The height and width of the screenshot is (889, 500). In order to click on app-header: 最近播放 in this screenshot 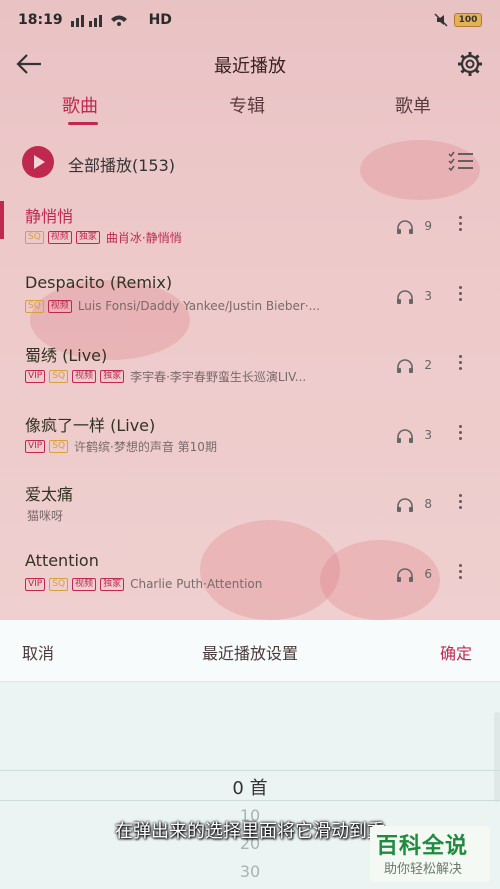, I will do `click(250, 64)`.